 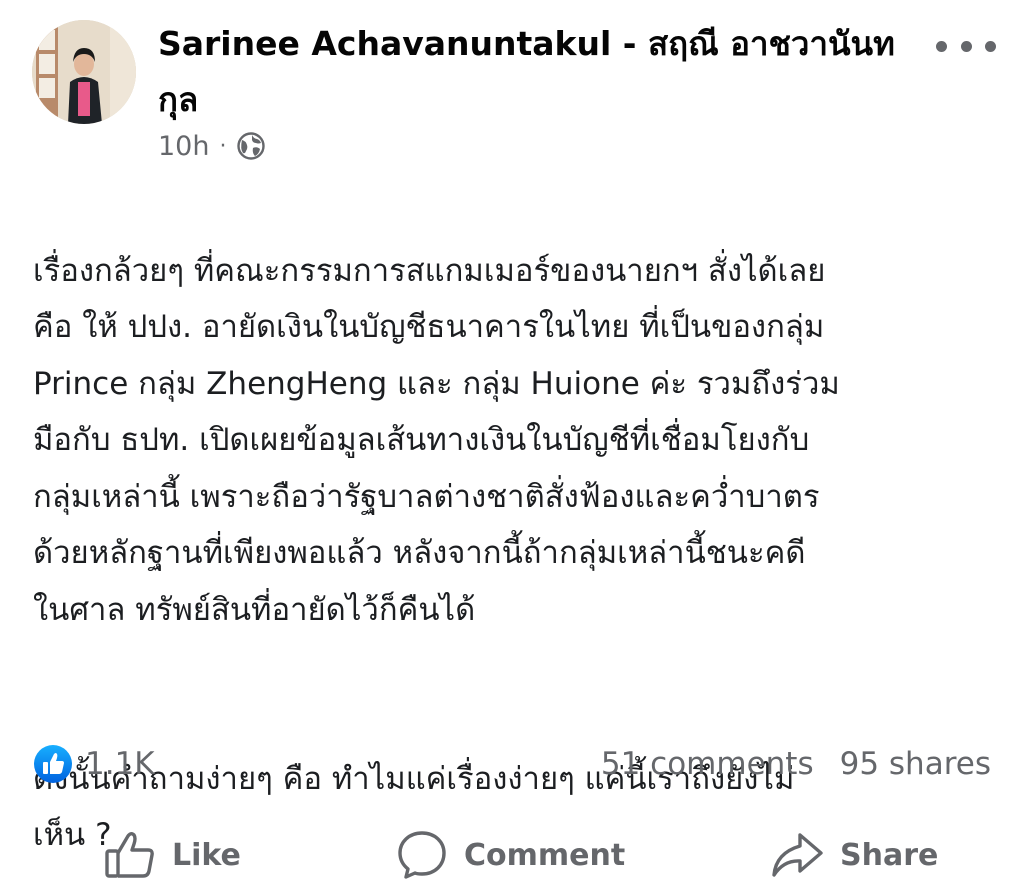 I want to click on author-avatar, so click(x=84, y=72).